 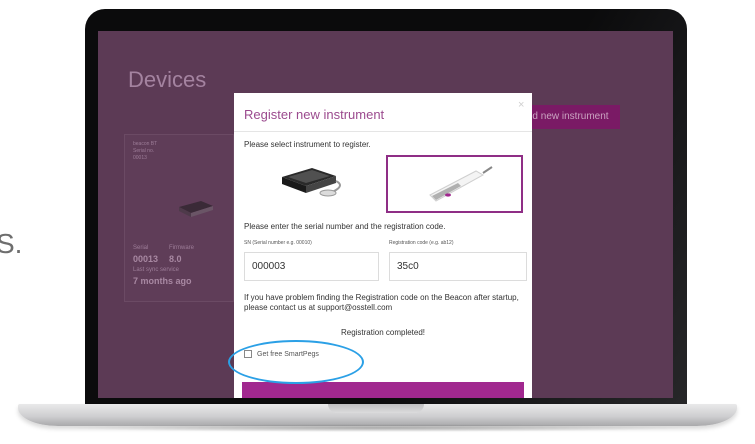 I want to click on last-sync-label: Last sync service, so click(x=156, y=270).